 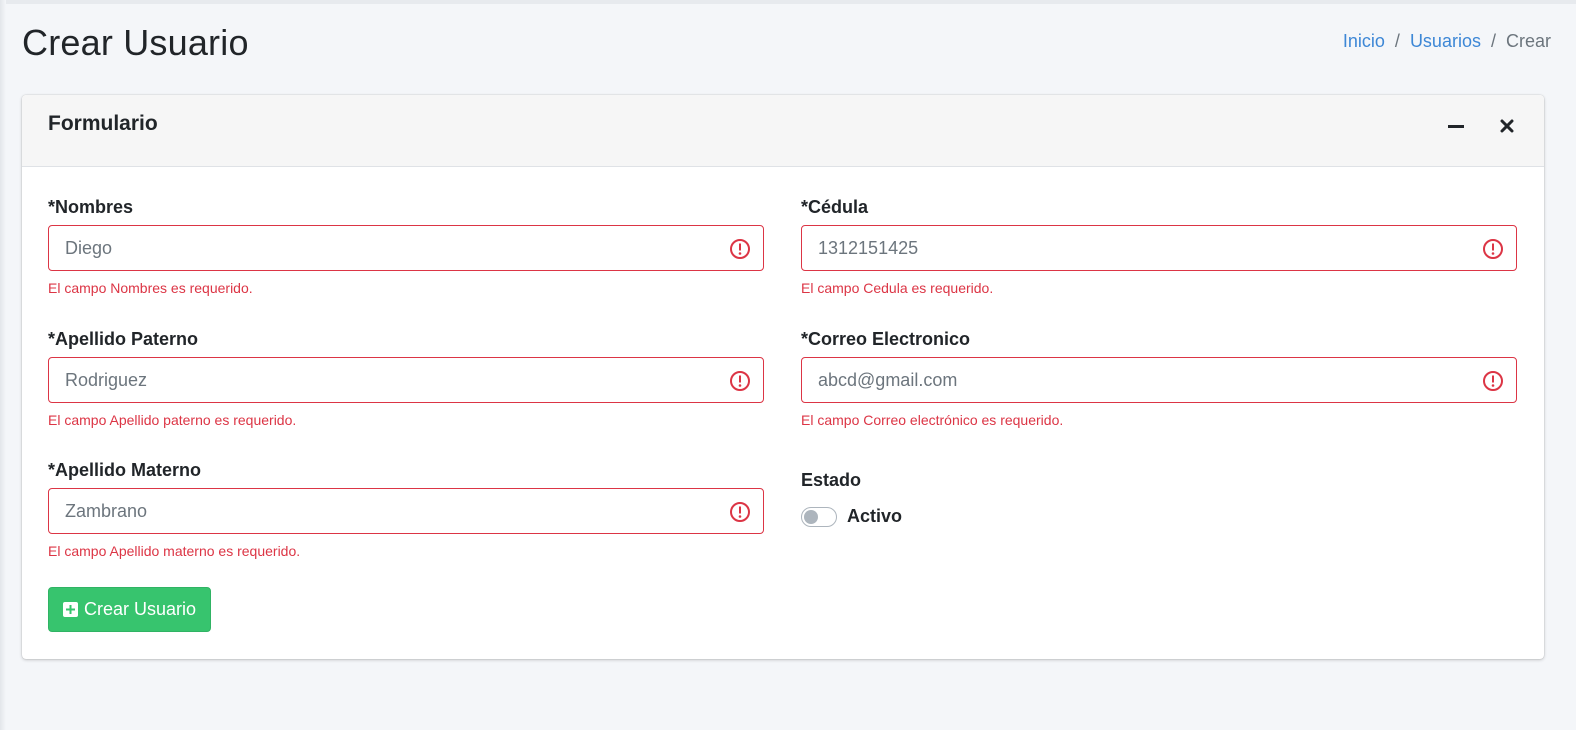 I want to click on card-header: Formulario, so click(x=783, y=131).